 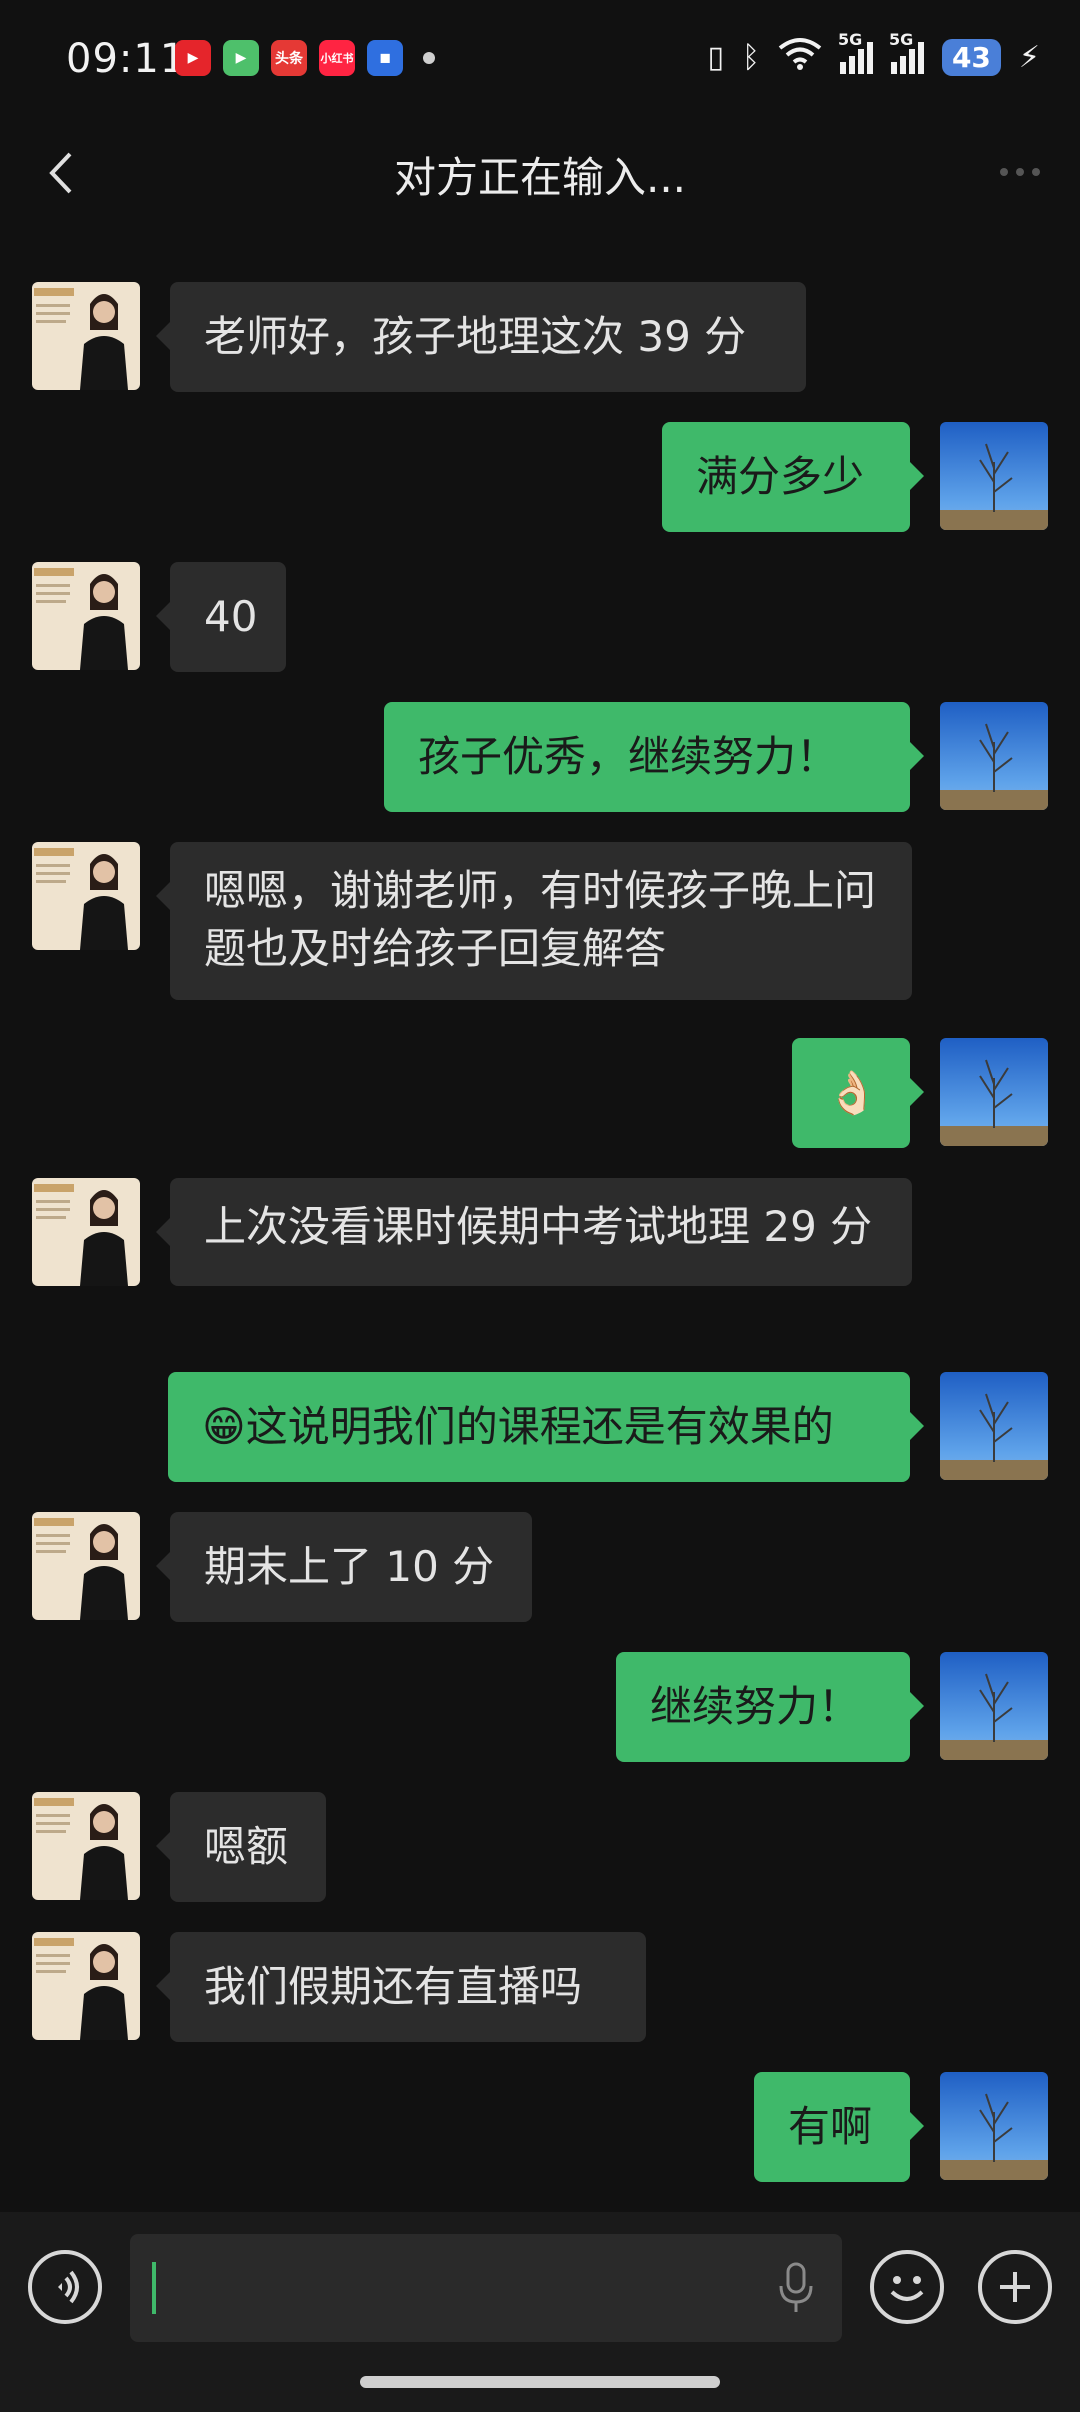 What do you see at coordinates (855, 52) in the screenshot?
I see `signal-icon-1: 5G` at bounding box center [855, 52].